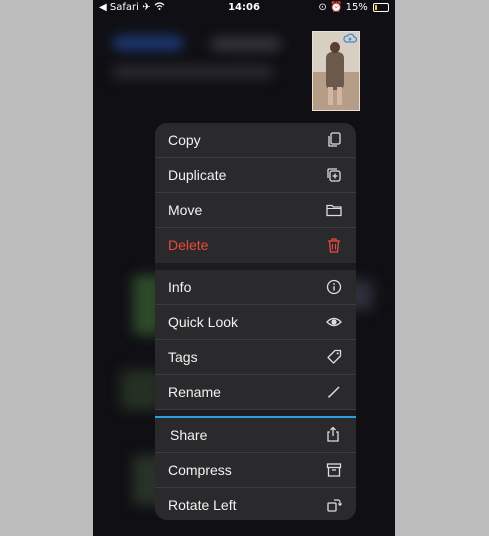 The image size is (489, 536). I want to click on folder-icon, so click(334, 210).